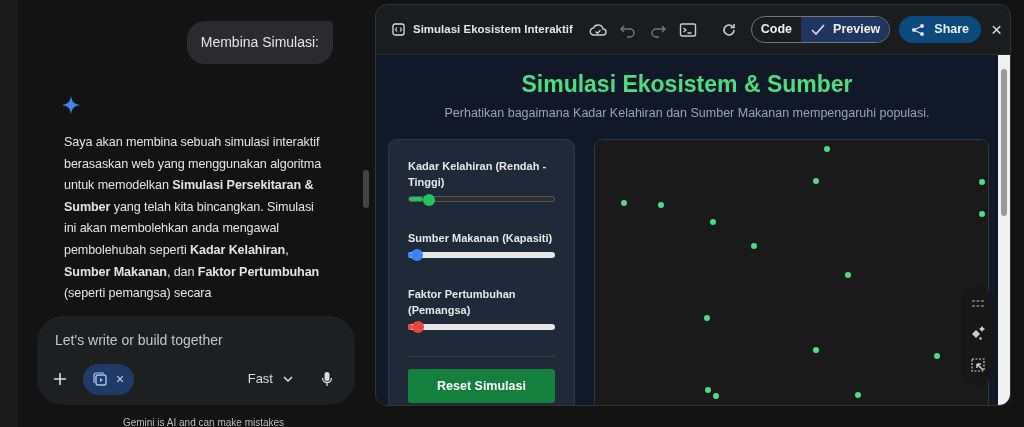 This screenshot has height=427, width=1024. Describe the element at coordinates (597, 29) in the screenshot. I see `cloud-check-icon` at that location.